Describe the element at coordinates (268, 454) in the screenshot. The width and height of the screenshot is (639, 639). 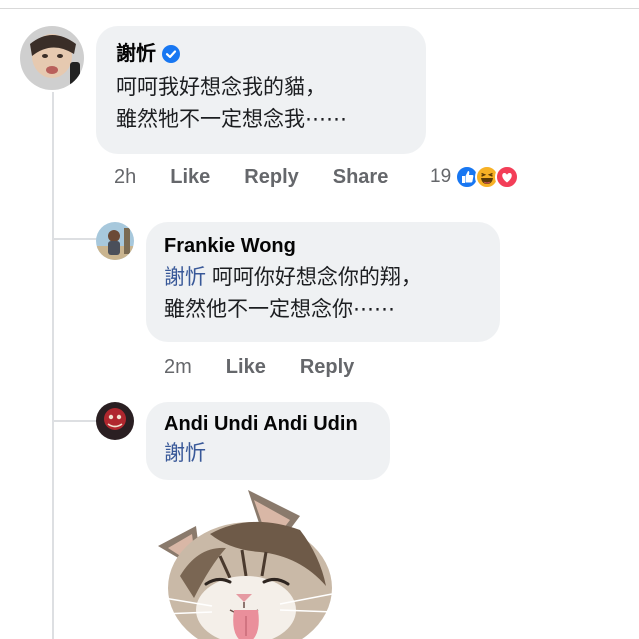
I see `comment-text-line: 謝忻` at that location.